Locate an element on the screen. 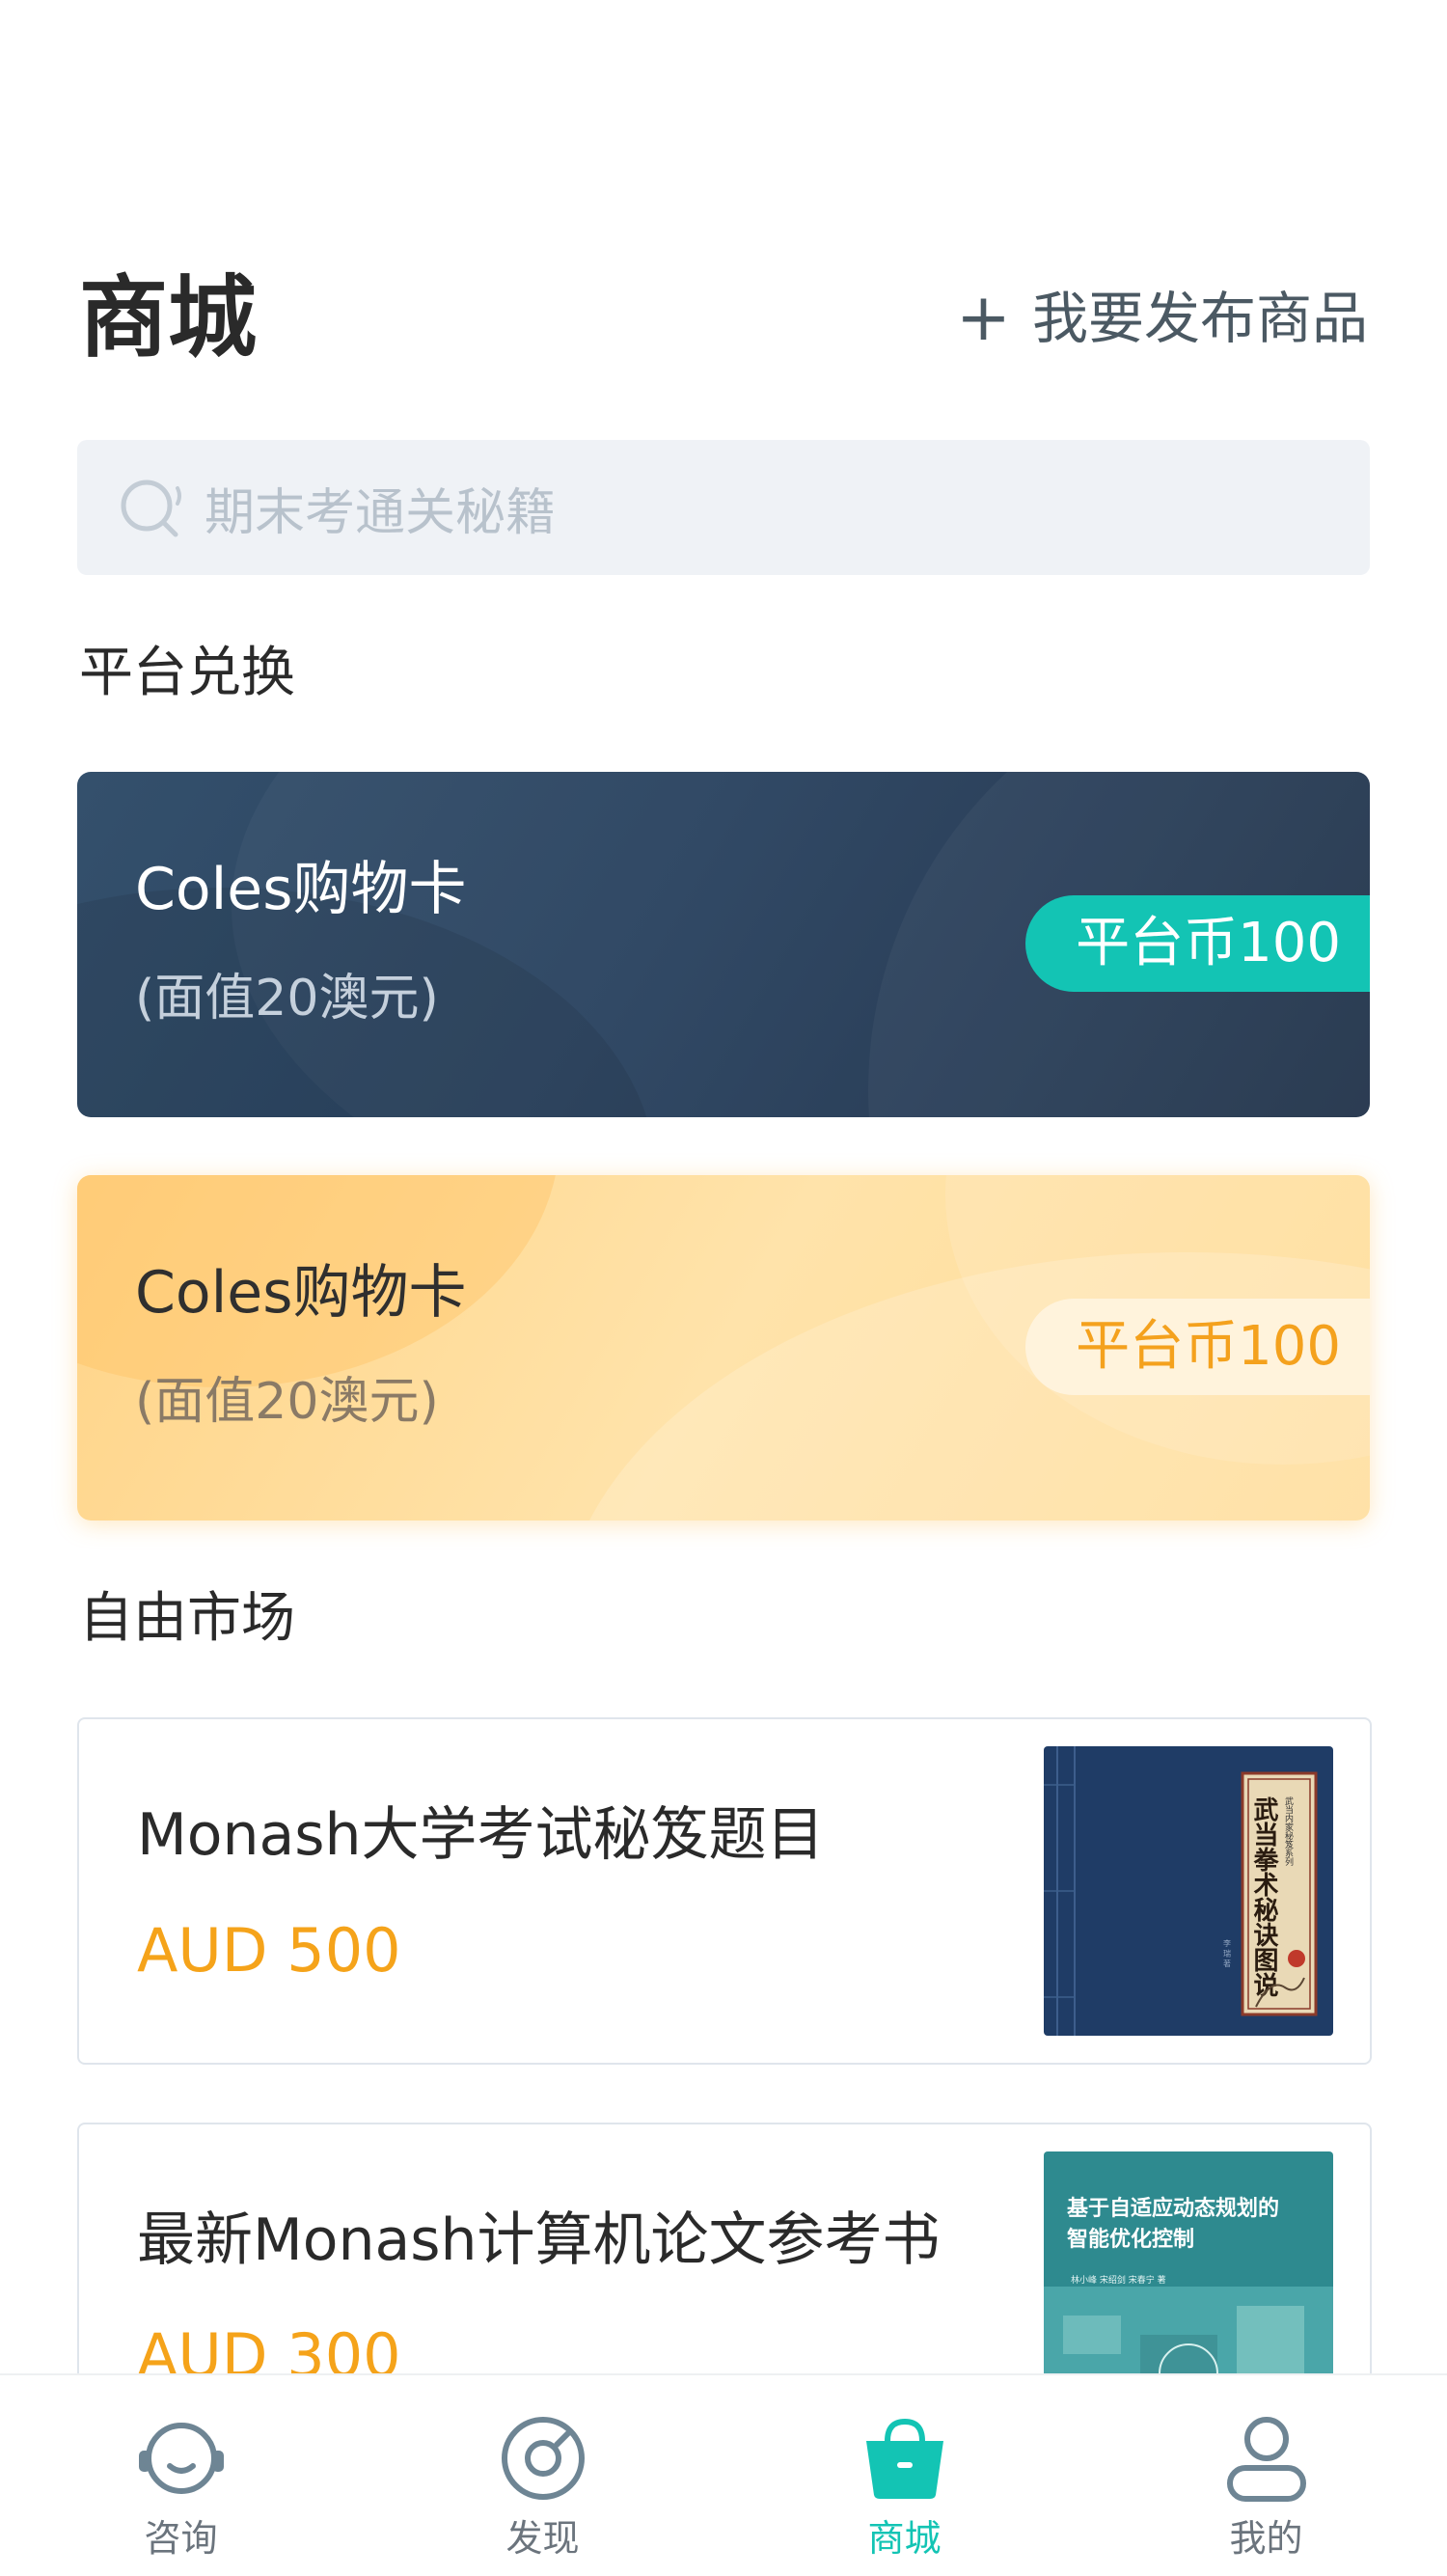 The height and width of the screenshot is (2576, 1447). tab-label: 我的 is located at coordinates (1266, 2538).